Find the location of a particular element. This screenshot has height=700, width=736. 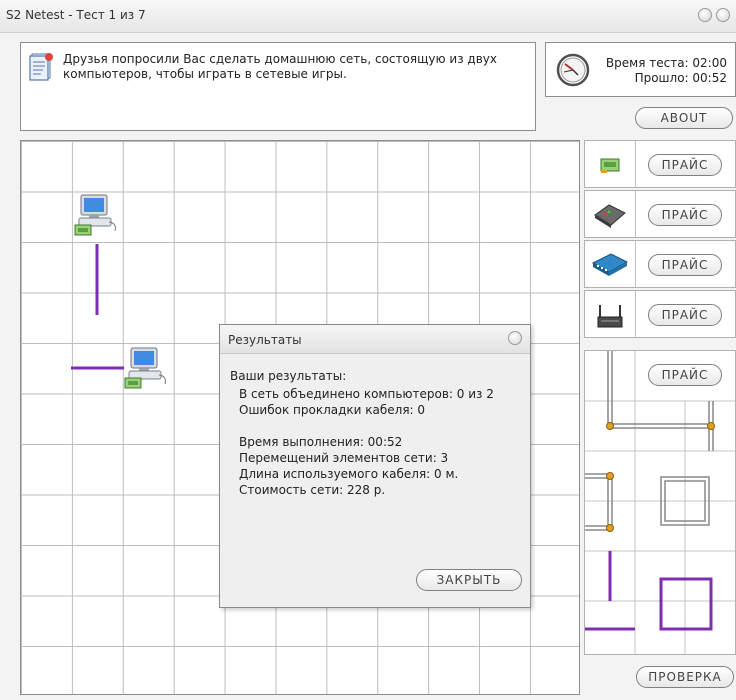

minimize-button is located at coordinates (705, 15).